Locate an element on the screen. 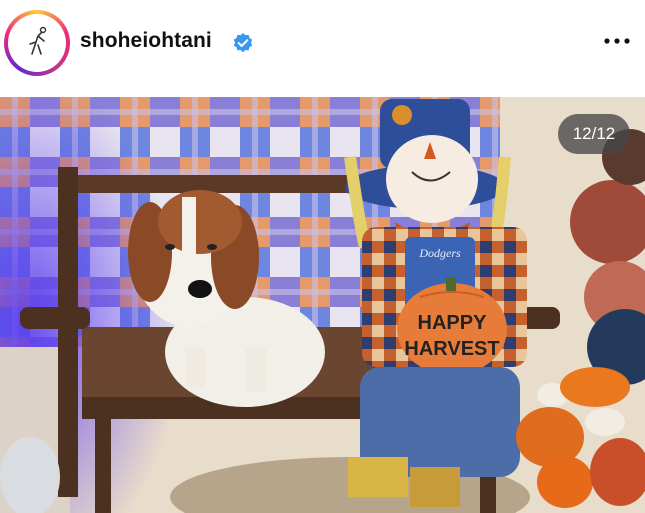 This screenshot has height=513, width=645. avatar-sketch-icon is located at coordinates (38, 40).